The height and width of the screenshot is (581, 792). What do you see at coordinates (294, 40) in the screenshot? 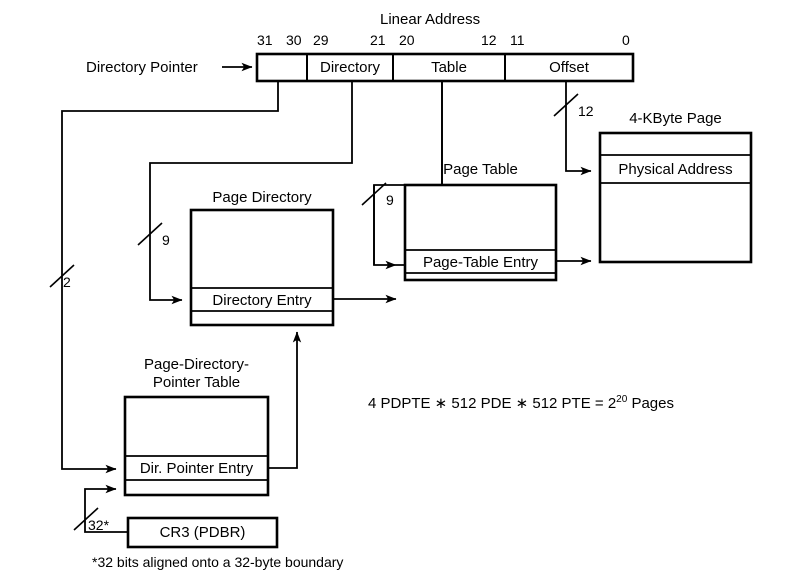
I see `bit-label-30: 30` at bounding box center [294, 40].